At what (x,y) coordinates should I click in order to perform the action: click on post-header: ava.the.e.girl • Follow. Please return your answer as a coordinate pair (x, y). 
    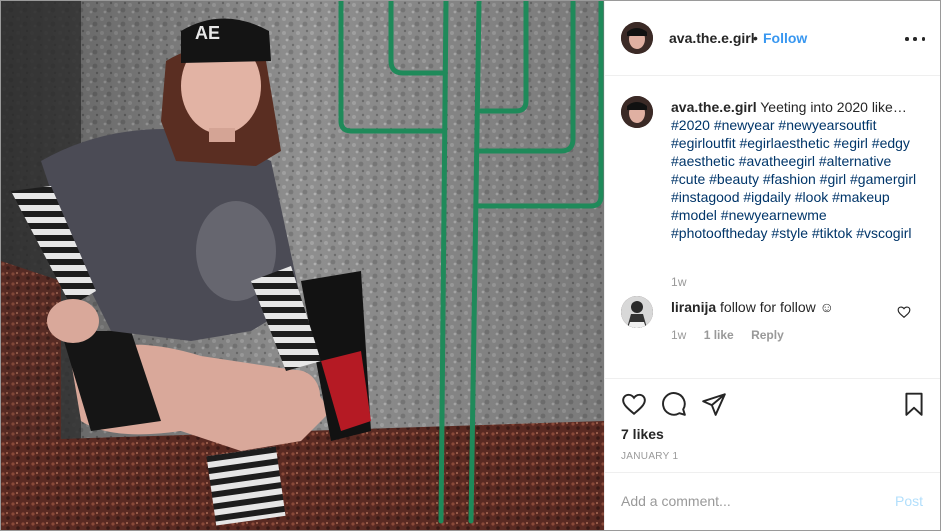
    Looking at the image, I should click on (772, 38).